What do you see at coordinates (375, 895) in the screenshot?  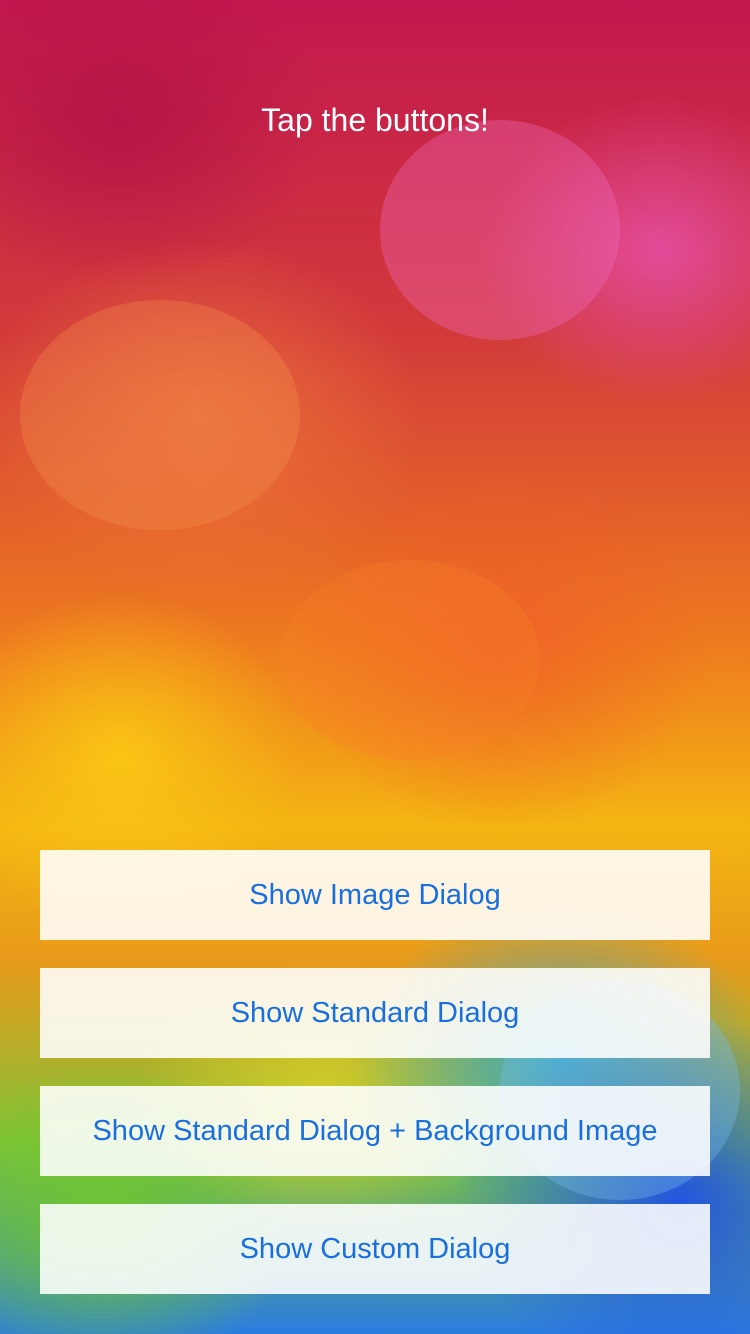 I see `show-image-dialog-button: Show Image Dialog` at bounding box center [375, 895].